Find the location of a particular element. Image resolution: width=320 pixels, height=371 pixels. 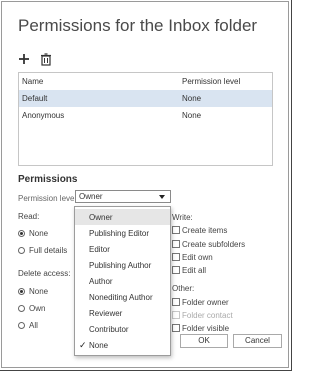

read-full-details-radio is located at coordinates (21, 250).